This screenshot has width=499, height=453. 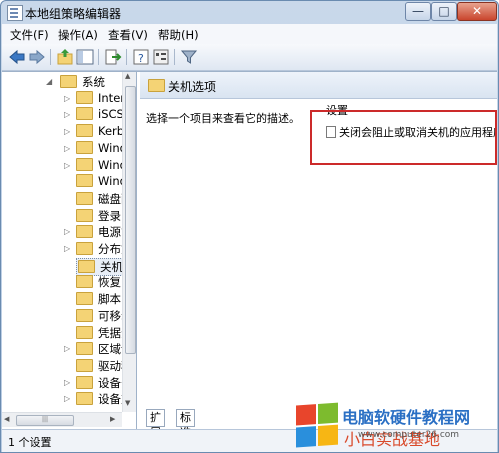 I want to click on back-arrow-icon, so click(x=17, y=57).